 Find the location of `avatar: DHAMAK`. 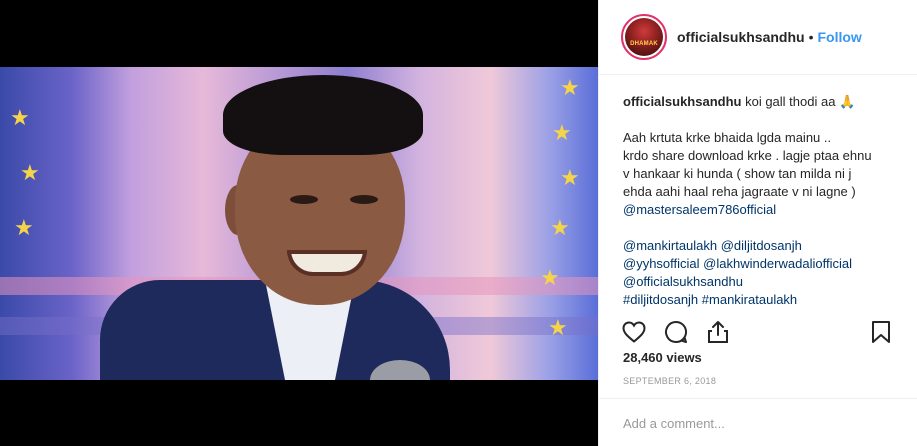

avatar: DHAMAK is located at coordinates (644, 37).